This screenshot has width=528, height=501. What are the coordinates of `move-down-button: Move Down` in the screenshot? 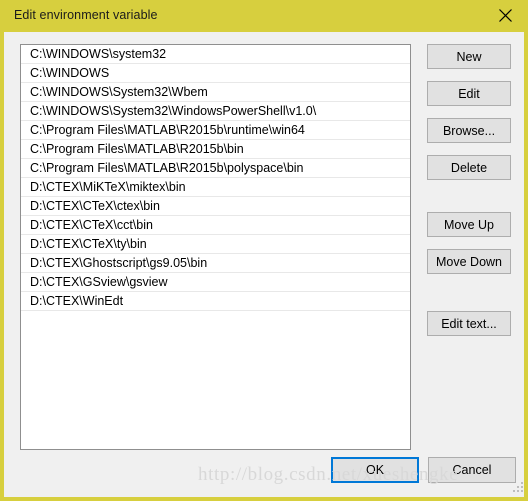 It's located at (469, 261).